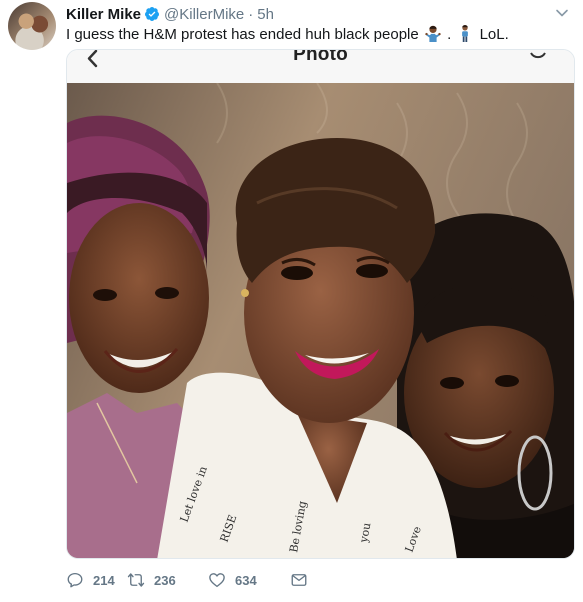  I want to click on person-standing-emoji, so click(465, 33).